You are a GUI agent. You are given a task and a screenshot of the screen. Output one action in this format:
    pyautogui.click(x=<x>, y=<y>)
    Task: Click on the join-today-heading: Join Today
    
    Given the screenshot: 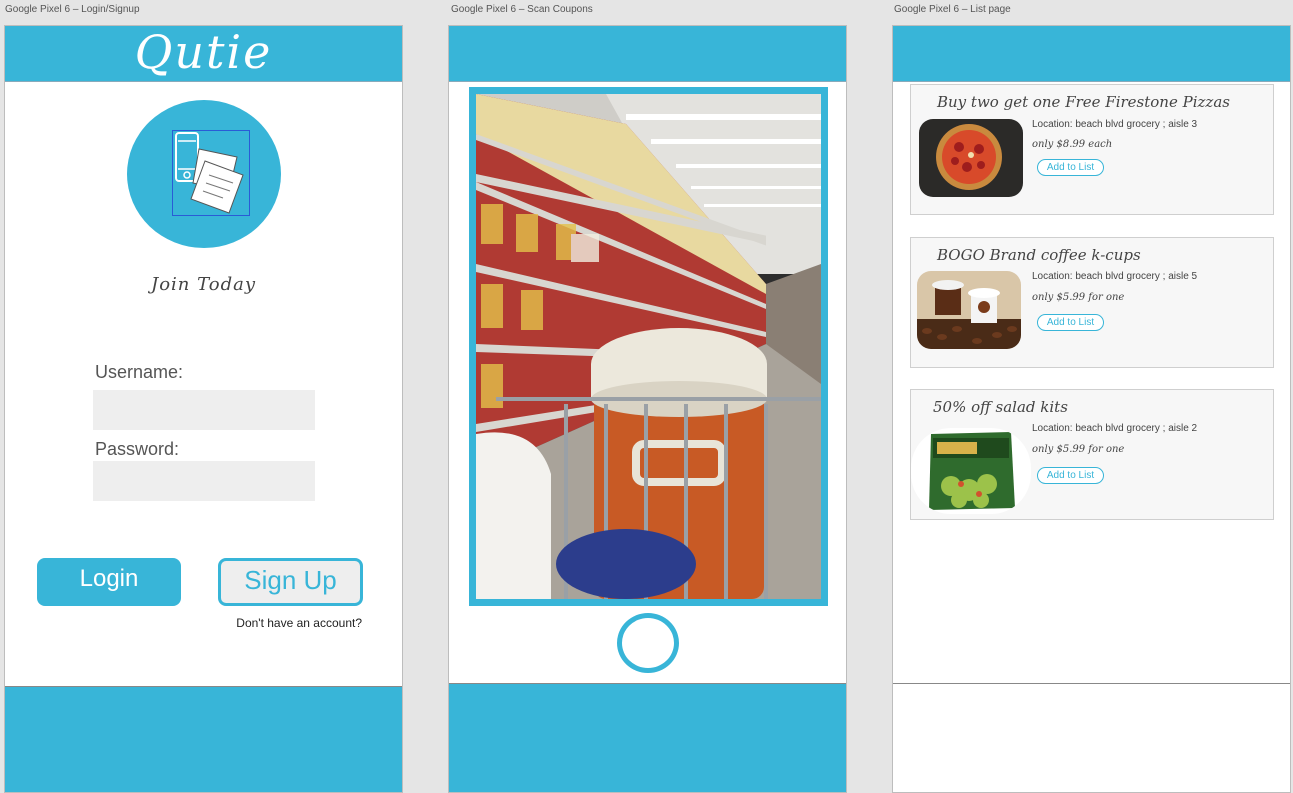 What is the action you would take?
    pyautogui.click(x=203, y=284)
    